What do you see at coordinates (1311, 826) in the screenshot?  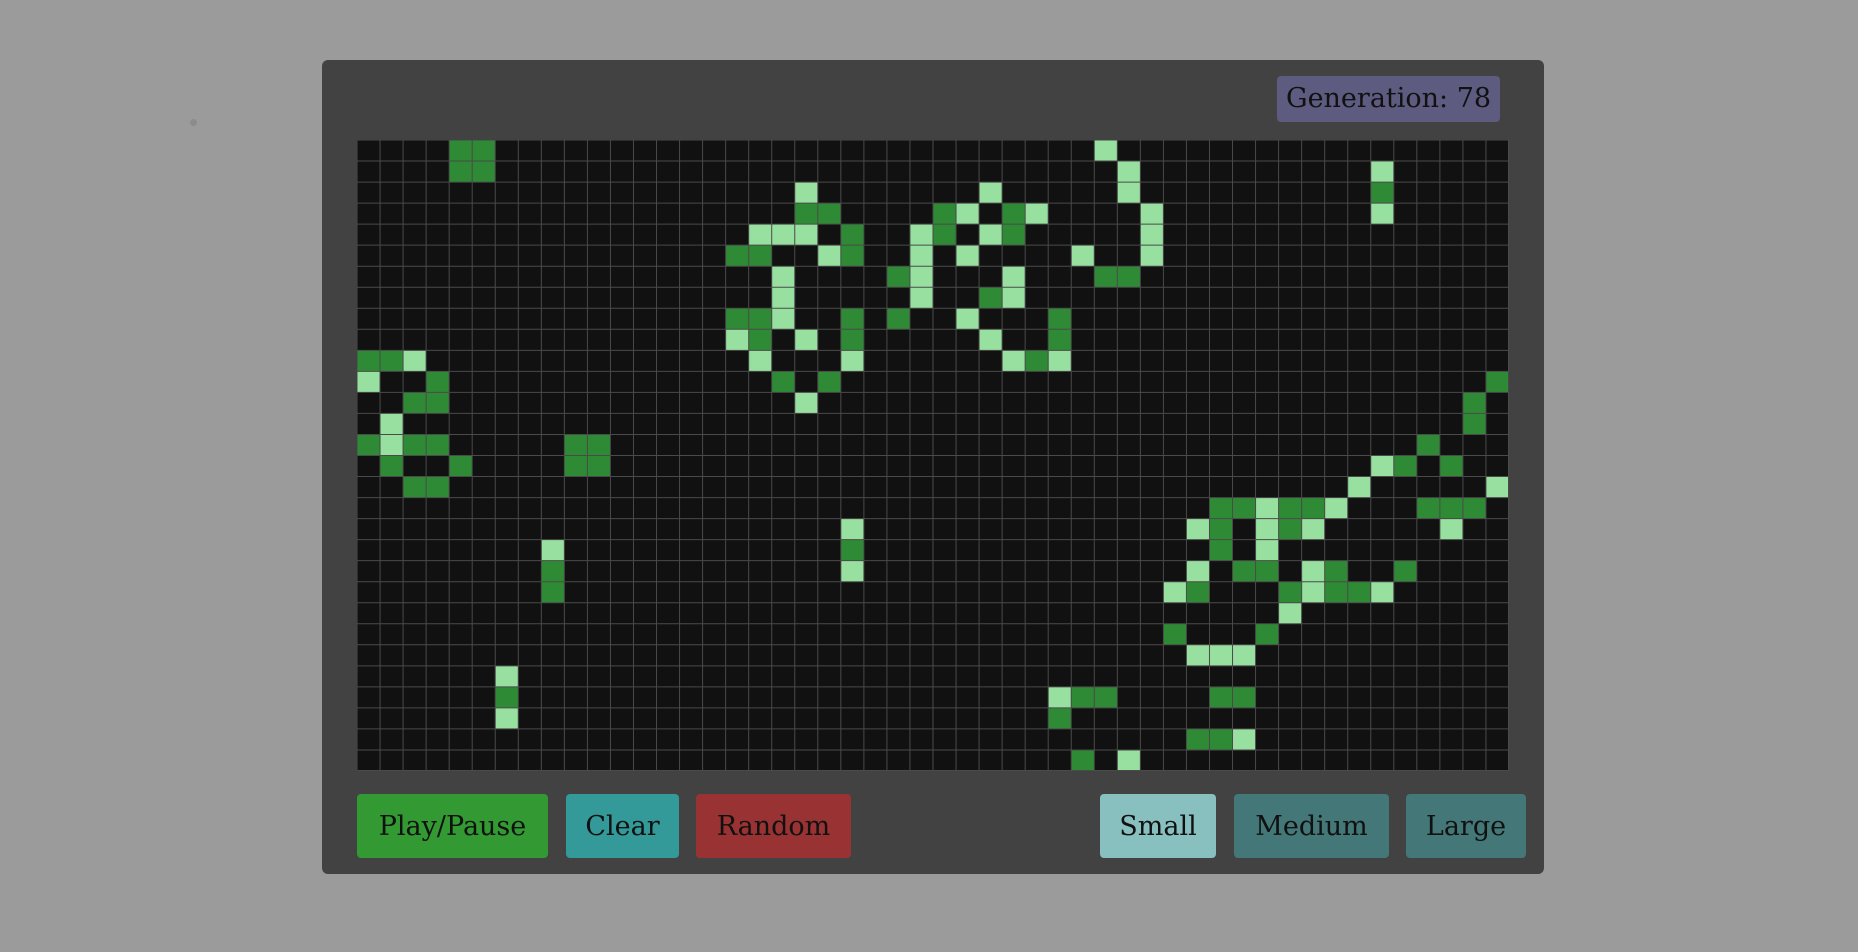 I see `size-medium-button: Medium` at bounding box center [1311, 826].